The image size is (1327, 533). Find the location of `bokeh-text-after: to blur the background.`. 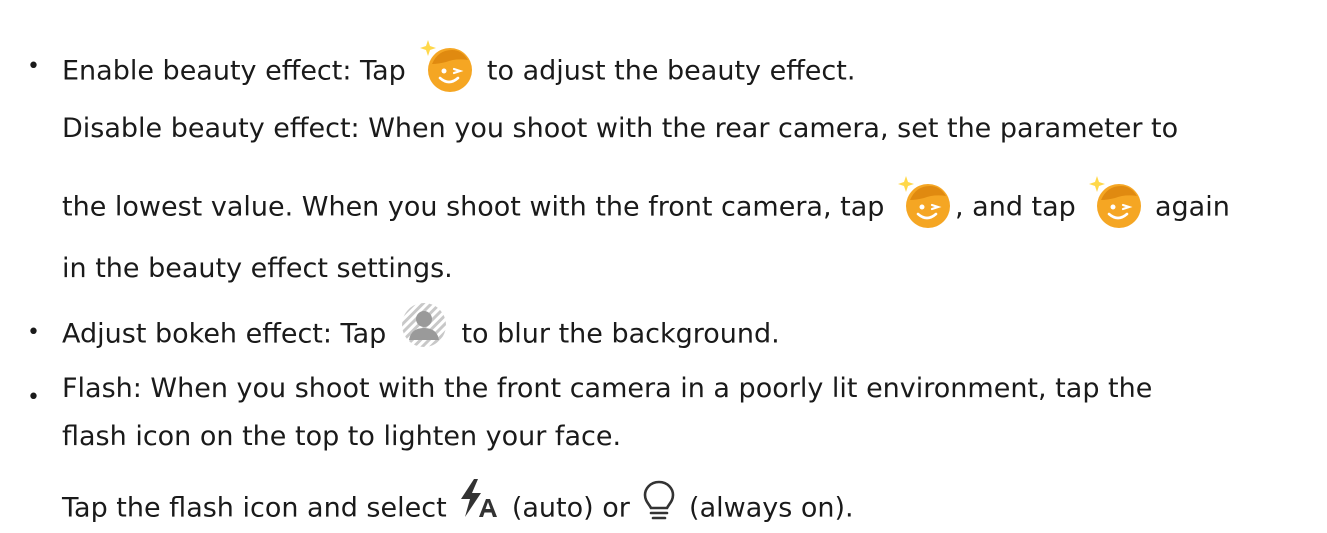

bokeh-text-after: to blur the background. is located at coordinates (616, 334).